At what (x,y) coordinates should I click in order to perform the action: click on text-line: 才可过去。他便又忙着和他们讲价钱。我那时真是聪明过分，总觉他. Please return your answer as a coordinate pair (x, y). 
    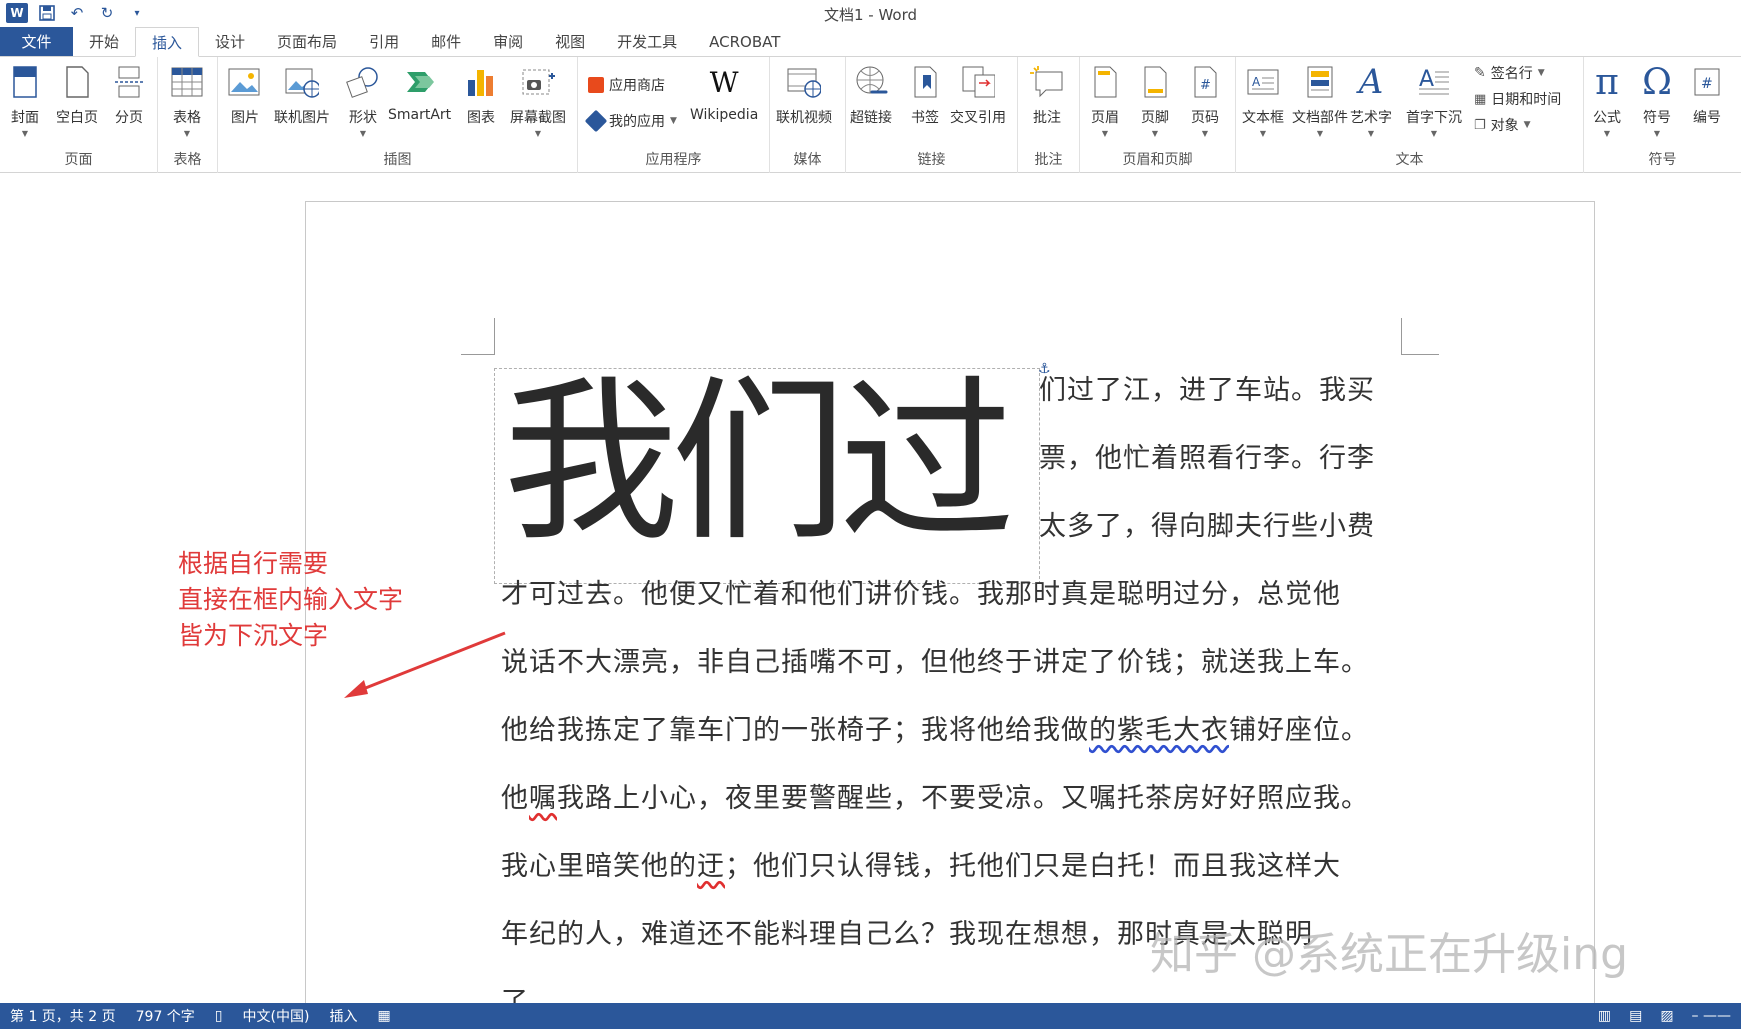
    Looking at the image, I should click on (921, 591).